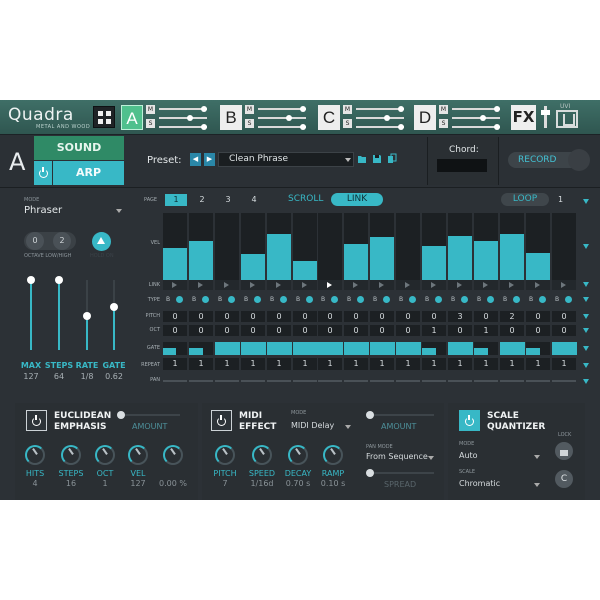 The image size is (600, 600). Describe the element at coordinates (397, 456) in the screenshot. I see `pan-mode-selector: From Sequence` at that location.